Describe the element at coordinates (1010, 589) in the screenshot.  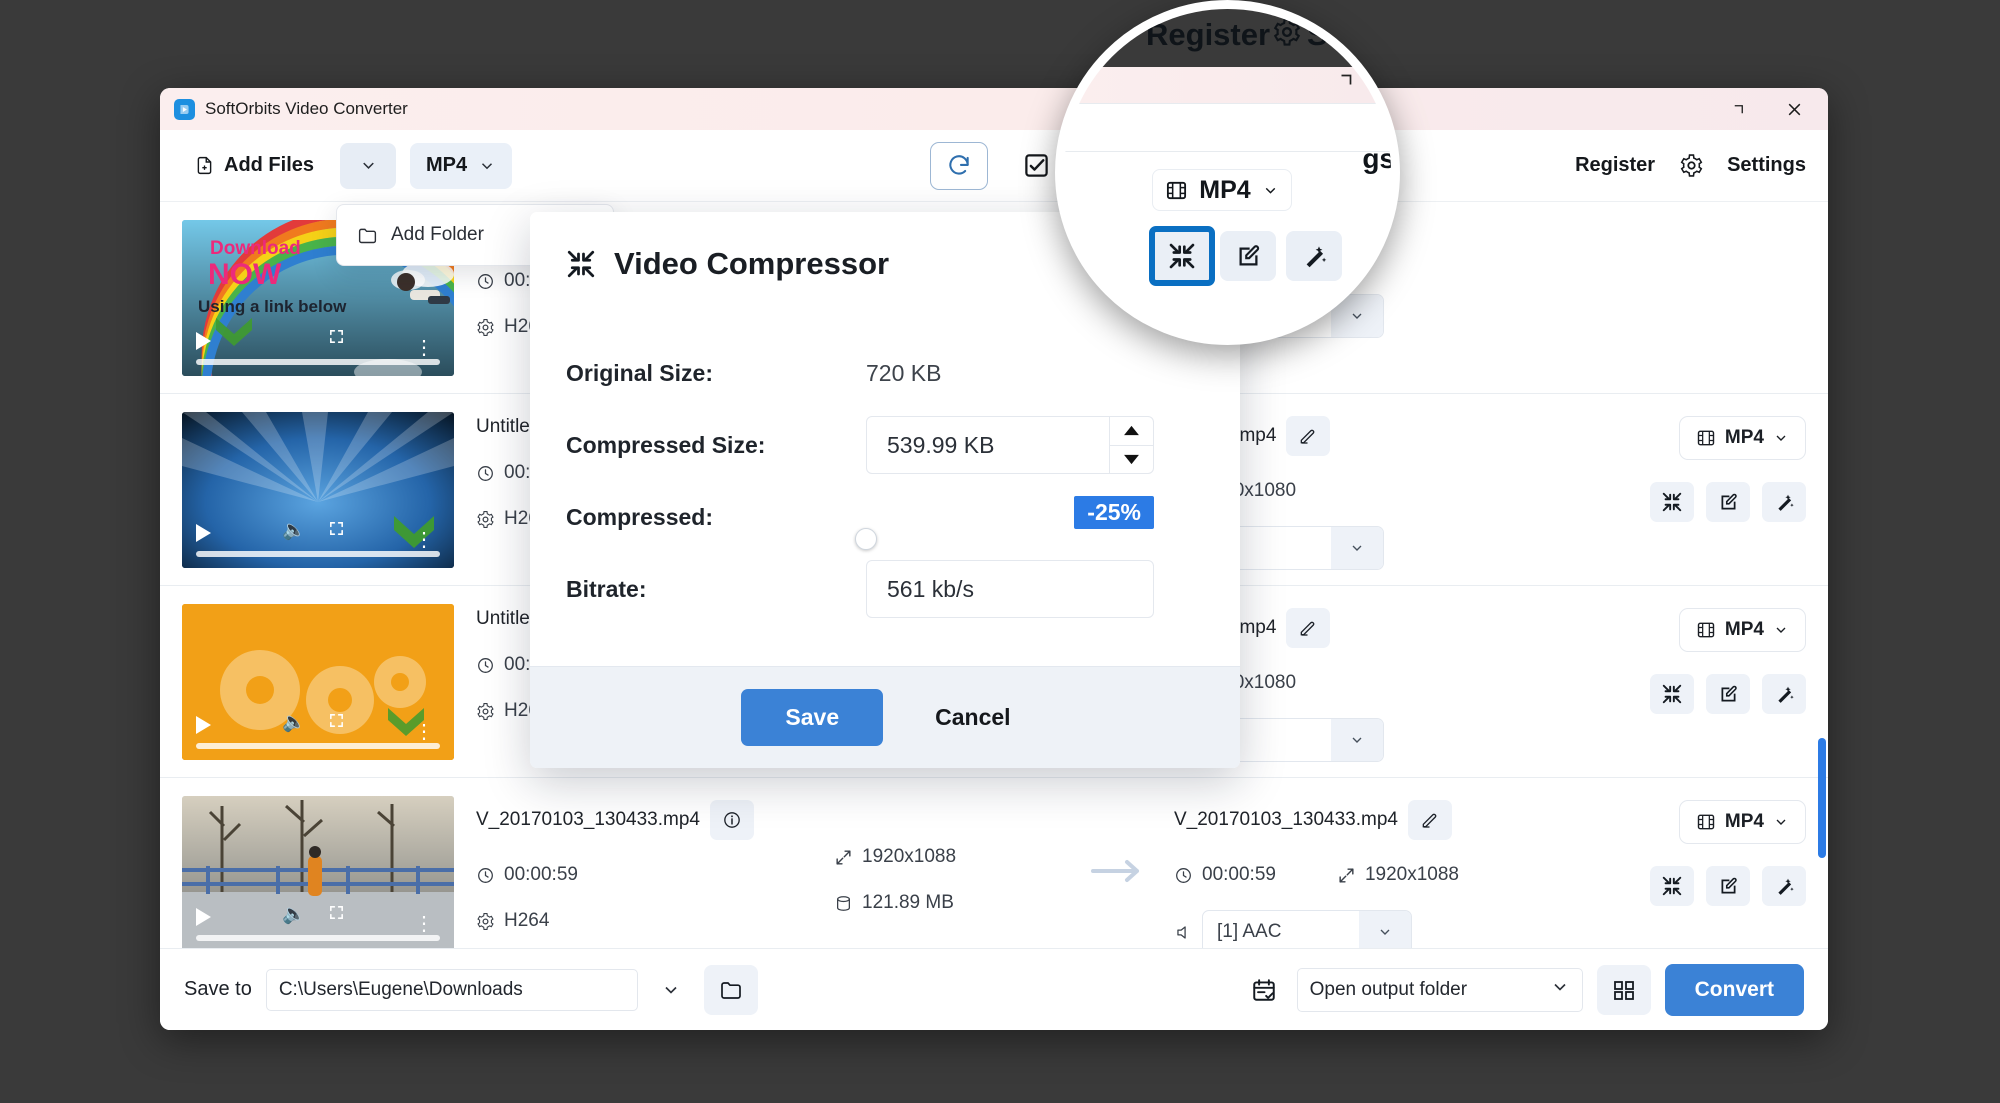
I see `bitrate-input: 561 kb/s` at that location.